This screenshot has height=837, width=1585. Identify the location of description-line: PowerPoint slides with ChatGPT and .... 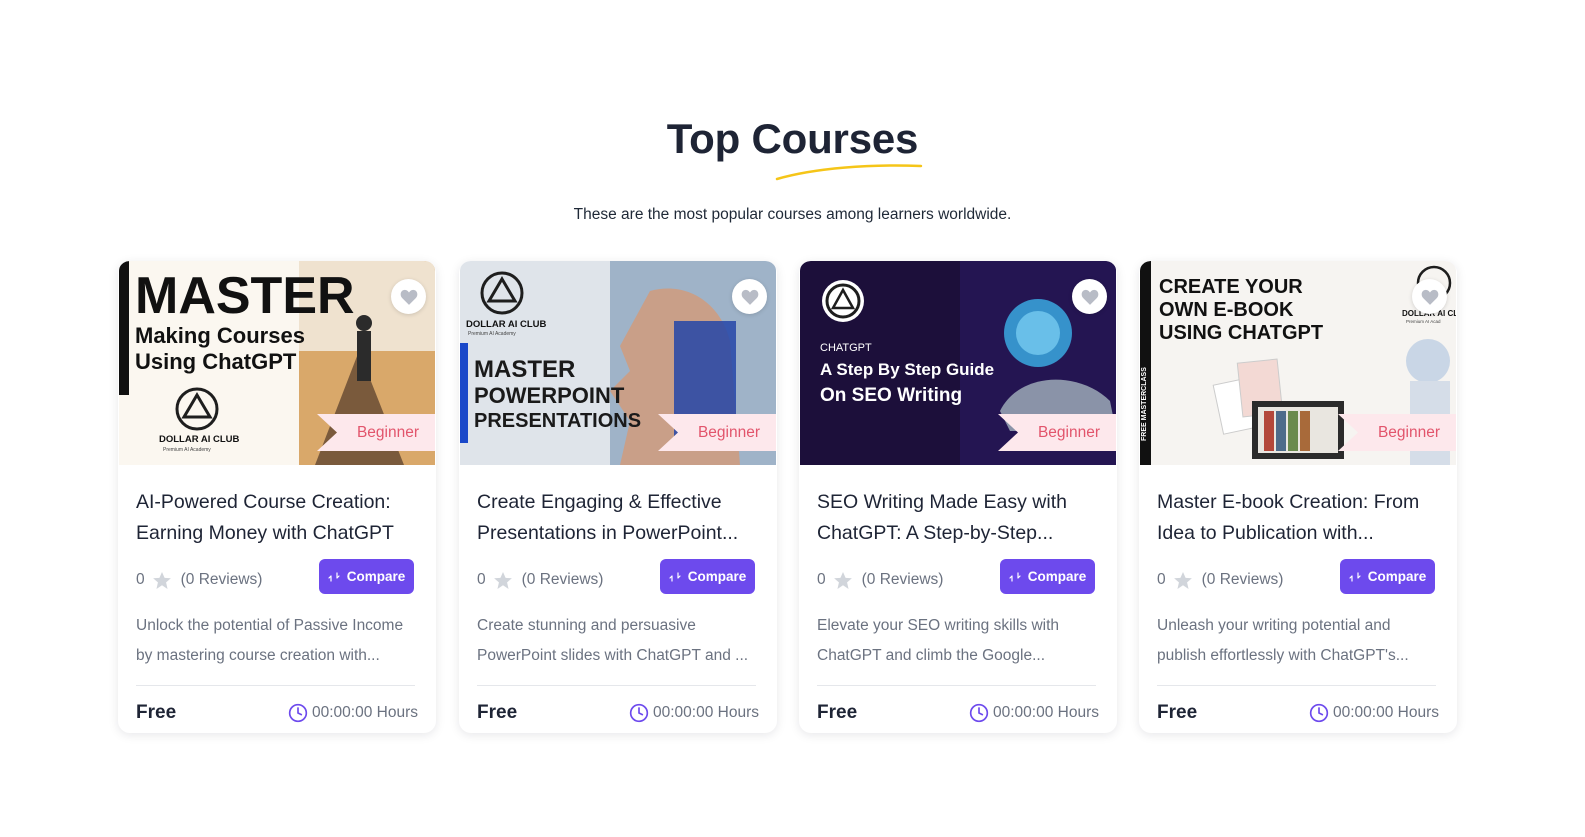
(613, 655).